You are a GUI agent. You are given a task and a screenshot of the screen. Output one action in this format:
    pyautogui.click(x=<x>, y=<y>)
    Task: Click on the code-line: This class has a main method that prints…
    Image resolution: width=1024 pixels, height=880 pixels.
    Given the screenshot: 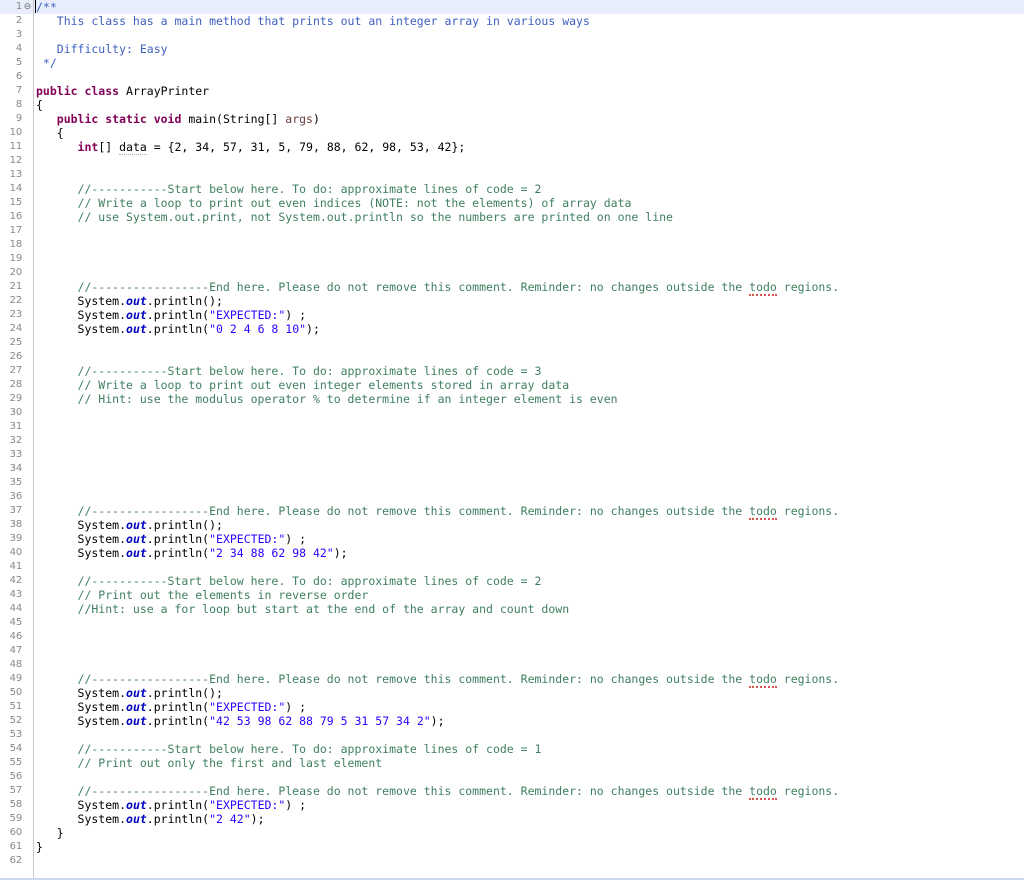 What is the action you would take?
    pyautogui.click(x=313, y=21)
    